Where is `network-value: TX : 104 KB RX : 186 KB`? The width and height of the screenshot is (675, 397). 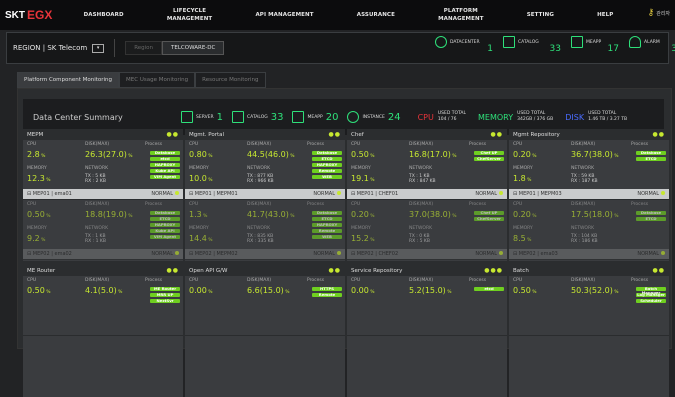 network-value: TX : 104 KB RX : 186 KB is located at coordinates (584, 239).